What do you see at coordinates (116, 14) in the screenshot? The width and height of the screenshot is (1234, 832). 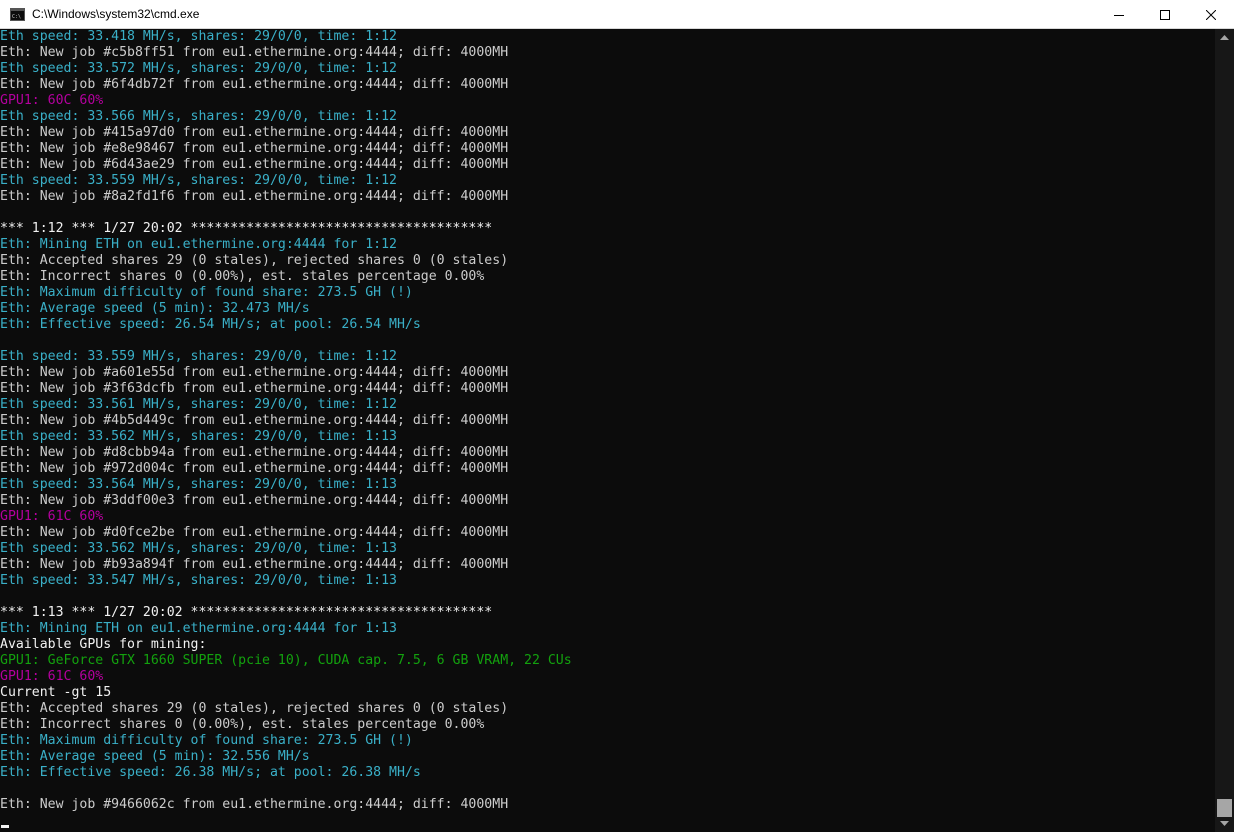 I see `window-title: C:\Windows\system32\cmd.exe` at bounding box center [116, 14].